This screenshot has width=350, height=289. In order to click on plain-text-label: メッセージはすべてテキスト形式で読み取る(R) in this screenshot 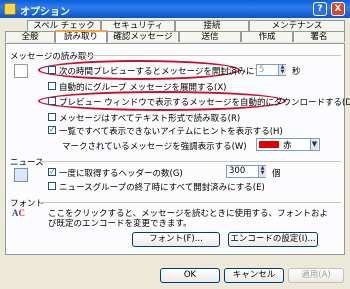, I will do `click(150, 119)`.